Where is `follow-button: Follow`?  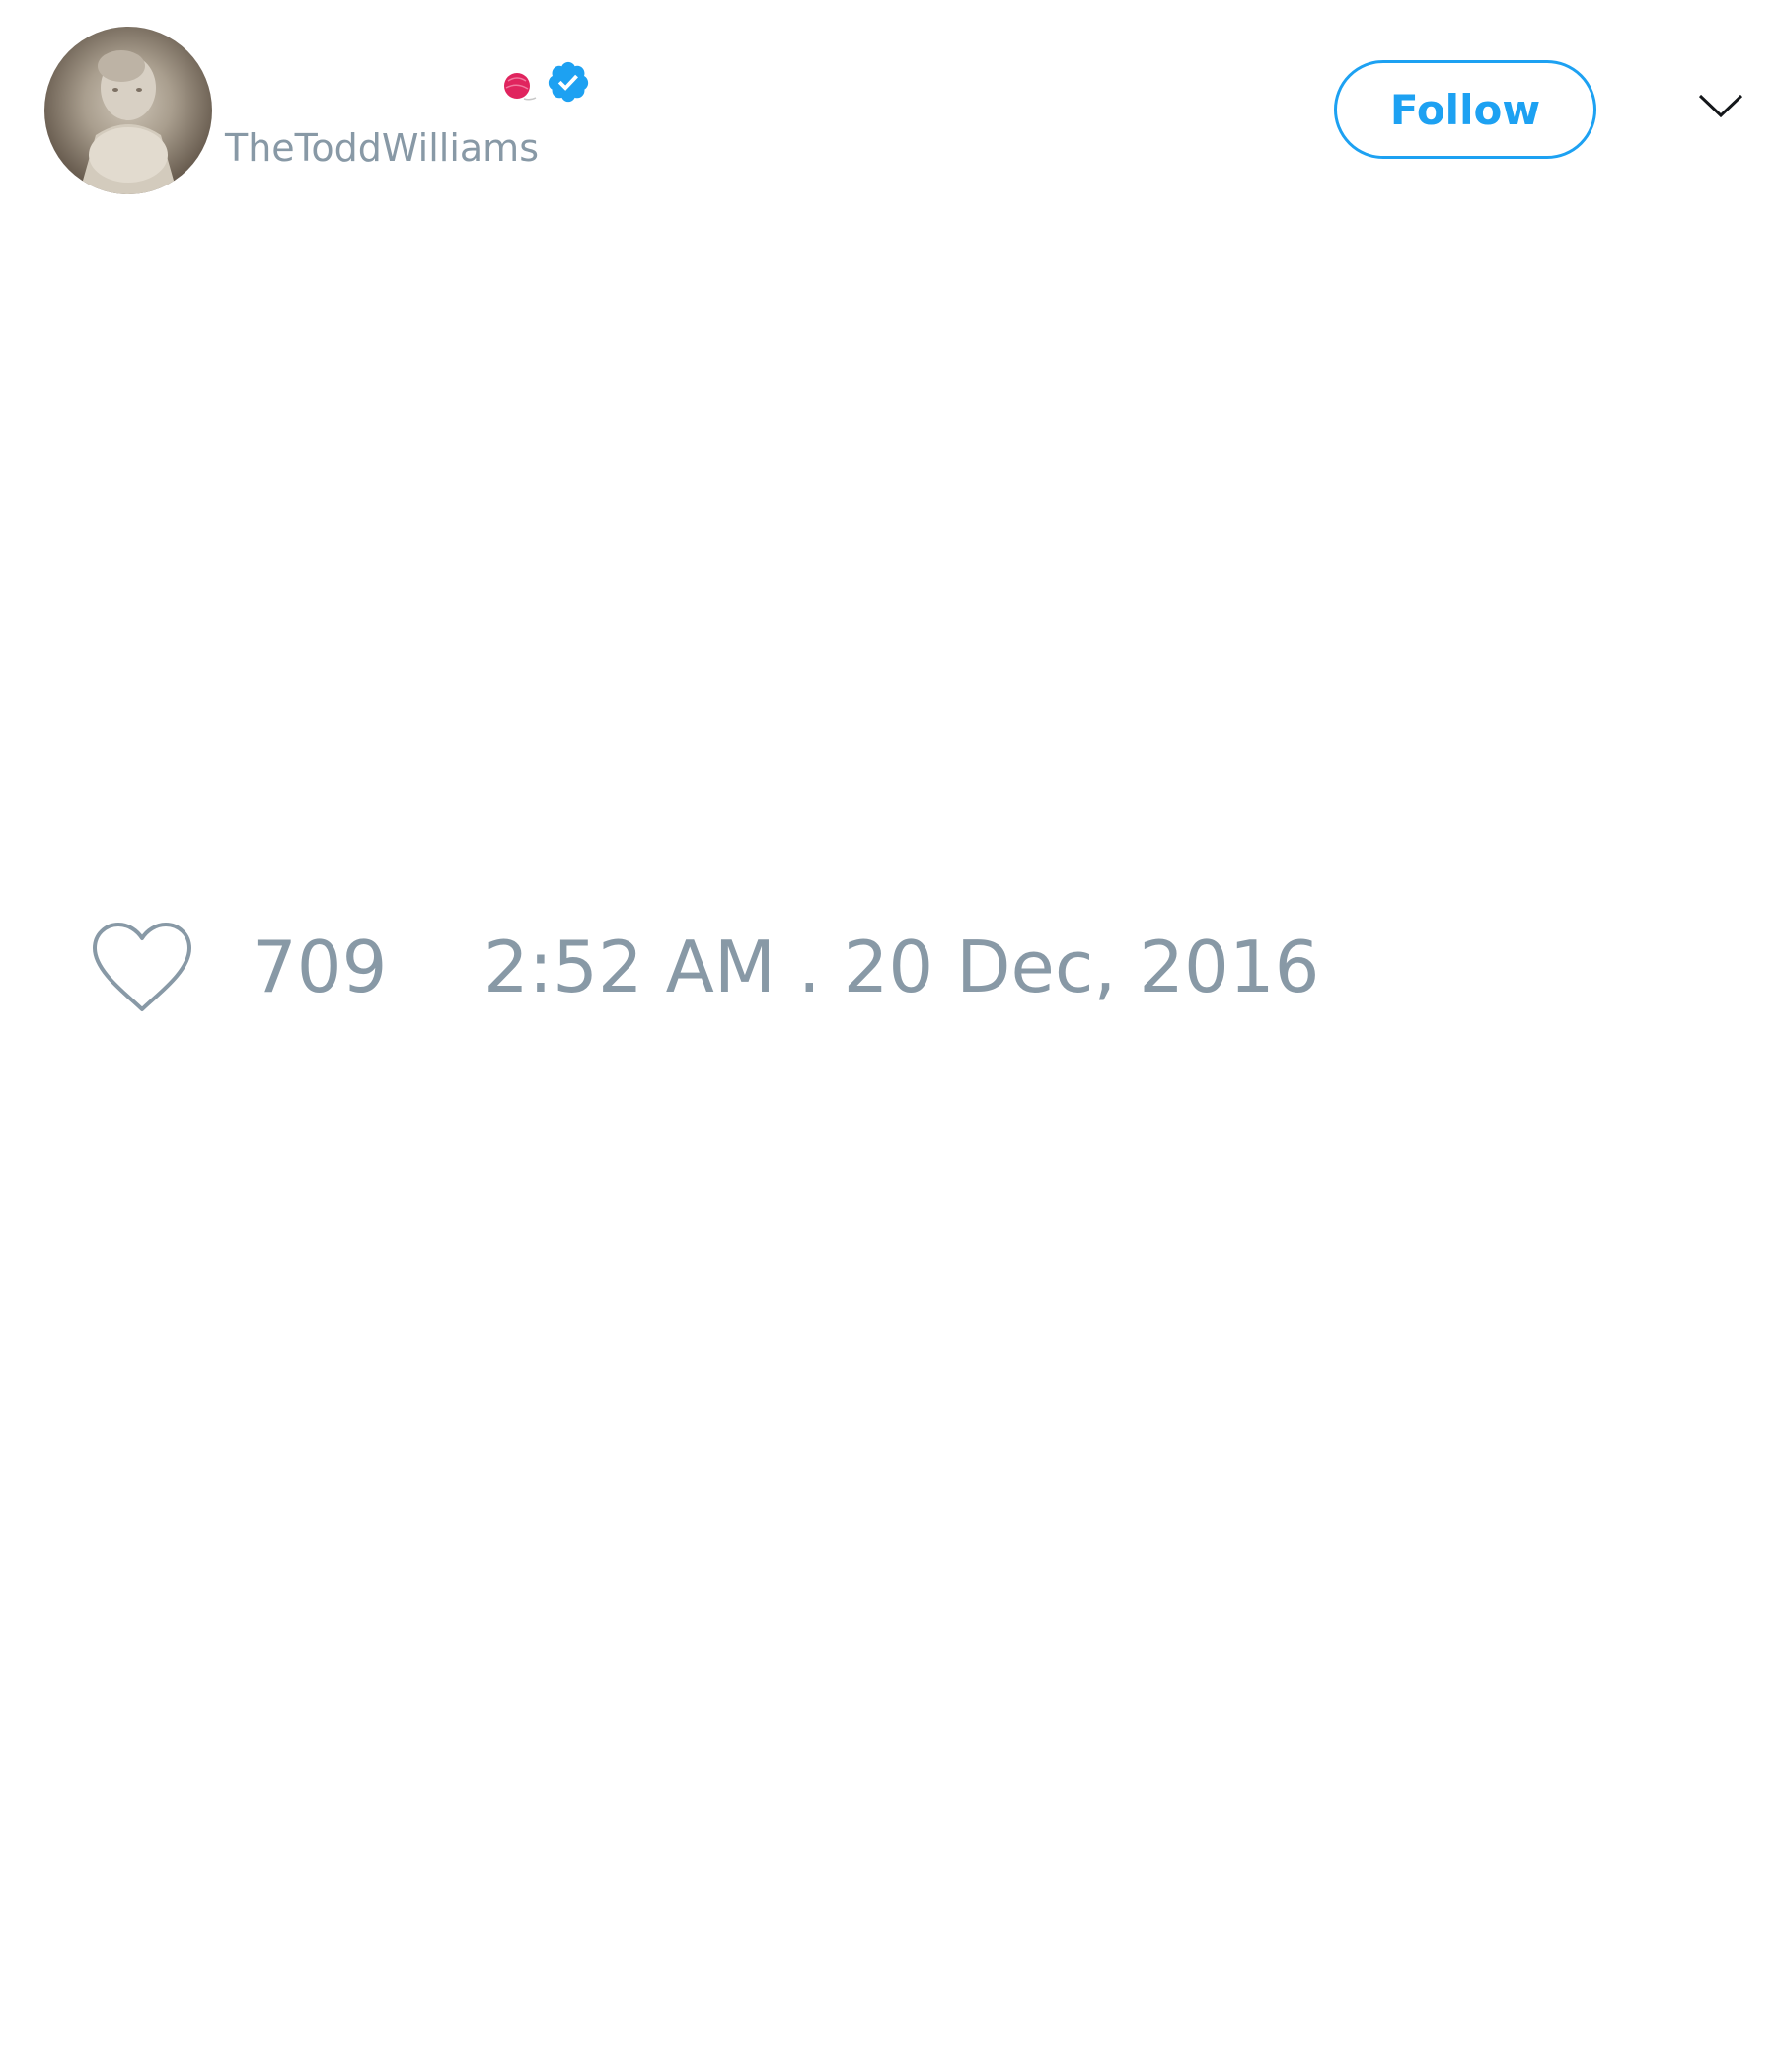
follow-button: Follow is located at coordinates (1465, 110).